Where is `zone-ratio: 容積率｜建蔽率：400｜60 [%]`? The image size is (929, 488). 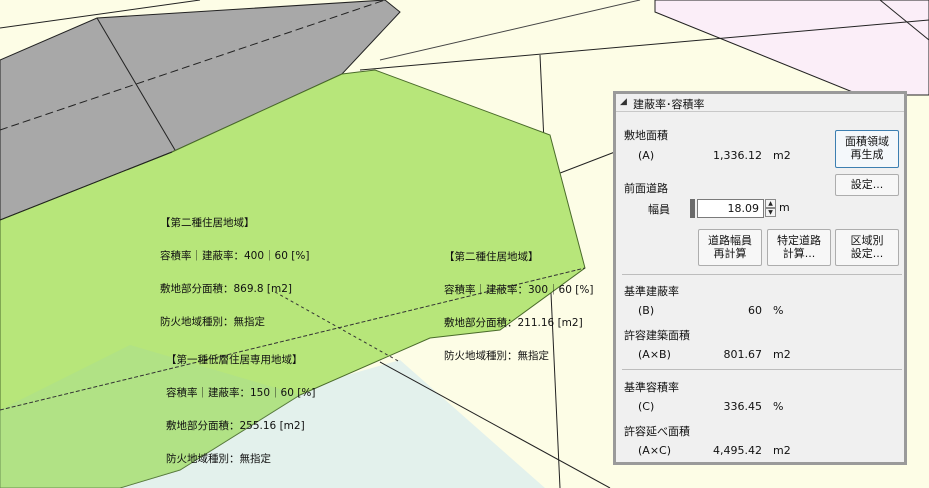
zone-ratio: 容積率｜建蔽率：400｜60 [%] is located at coordinates (235, 256).